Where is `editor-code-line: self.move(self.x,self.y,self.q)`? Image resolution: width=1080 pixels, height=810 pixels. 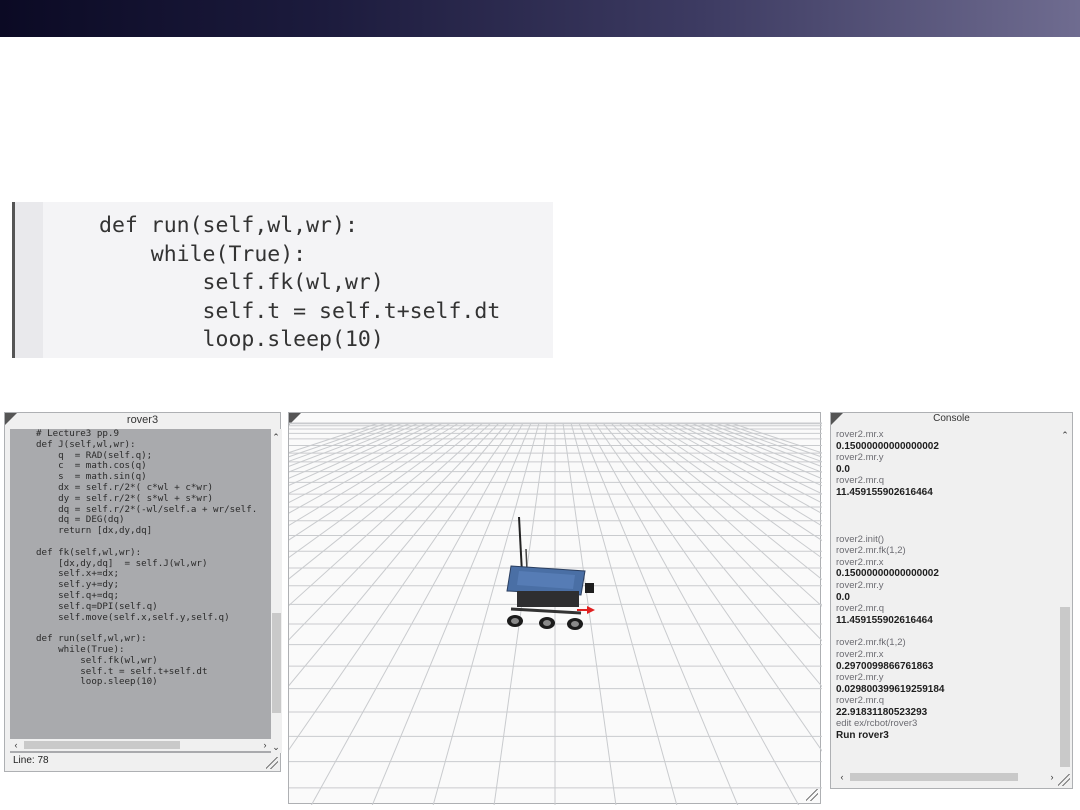
editor-code-line: self.move(self.x,self.y,self.q) is located at coordinates (132, 617).